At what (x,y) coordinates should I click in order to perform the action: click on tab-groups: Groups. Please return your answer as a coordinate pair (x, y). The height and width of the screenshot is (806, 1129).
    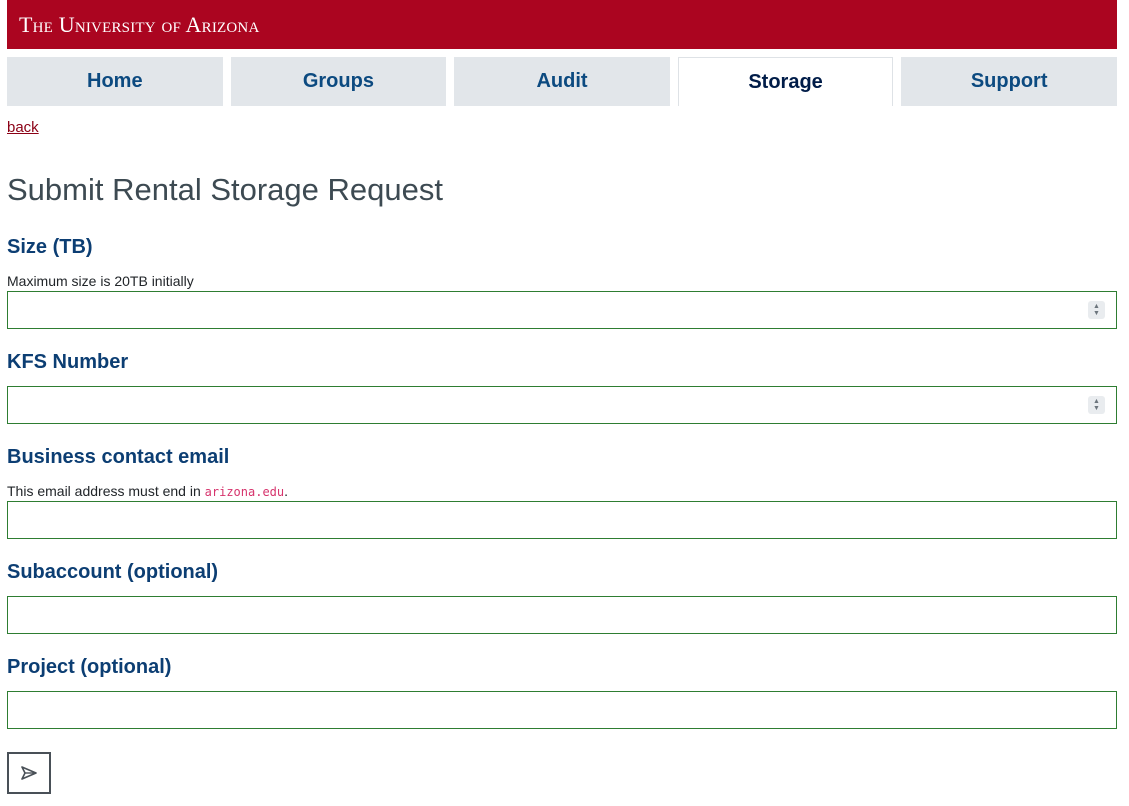
    Looking at the image, I should click on (338, 81).